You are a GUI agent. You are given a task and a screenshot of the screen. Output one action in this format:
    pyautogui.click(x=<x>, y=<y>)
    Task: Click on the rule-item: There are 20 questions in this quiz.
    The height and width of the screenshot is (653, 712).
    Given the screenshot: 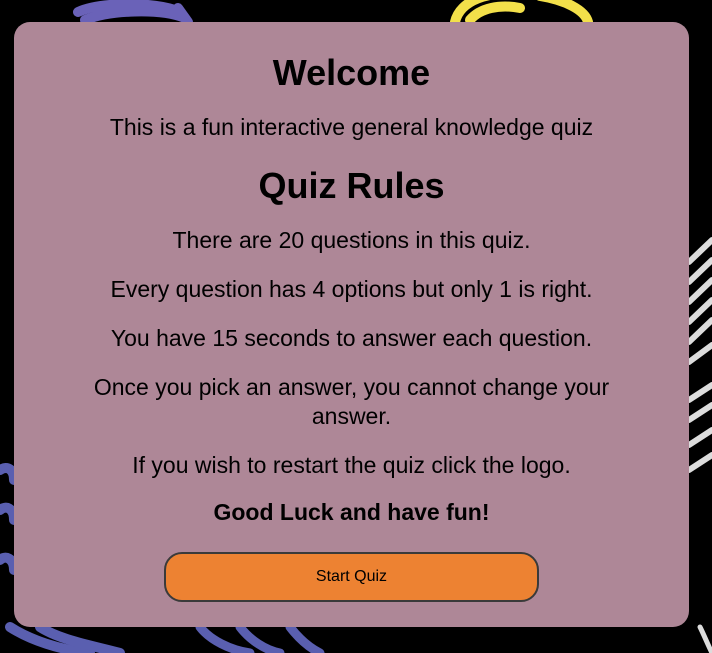 What is the action you would take?
    pyautogui.click(x=351, y=240)
    